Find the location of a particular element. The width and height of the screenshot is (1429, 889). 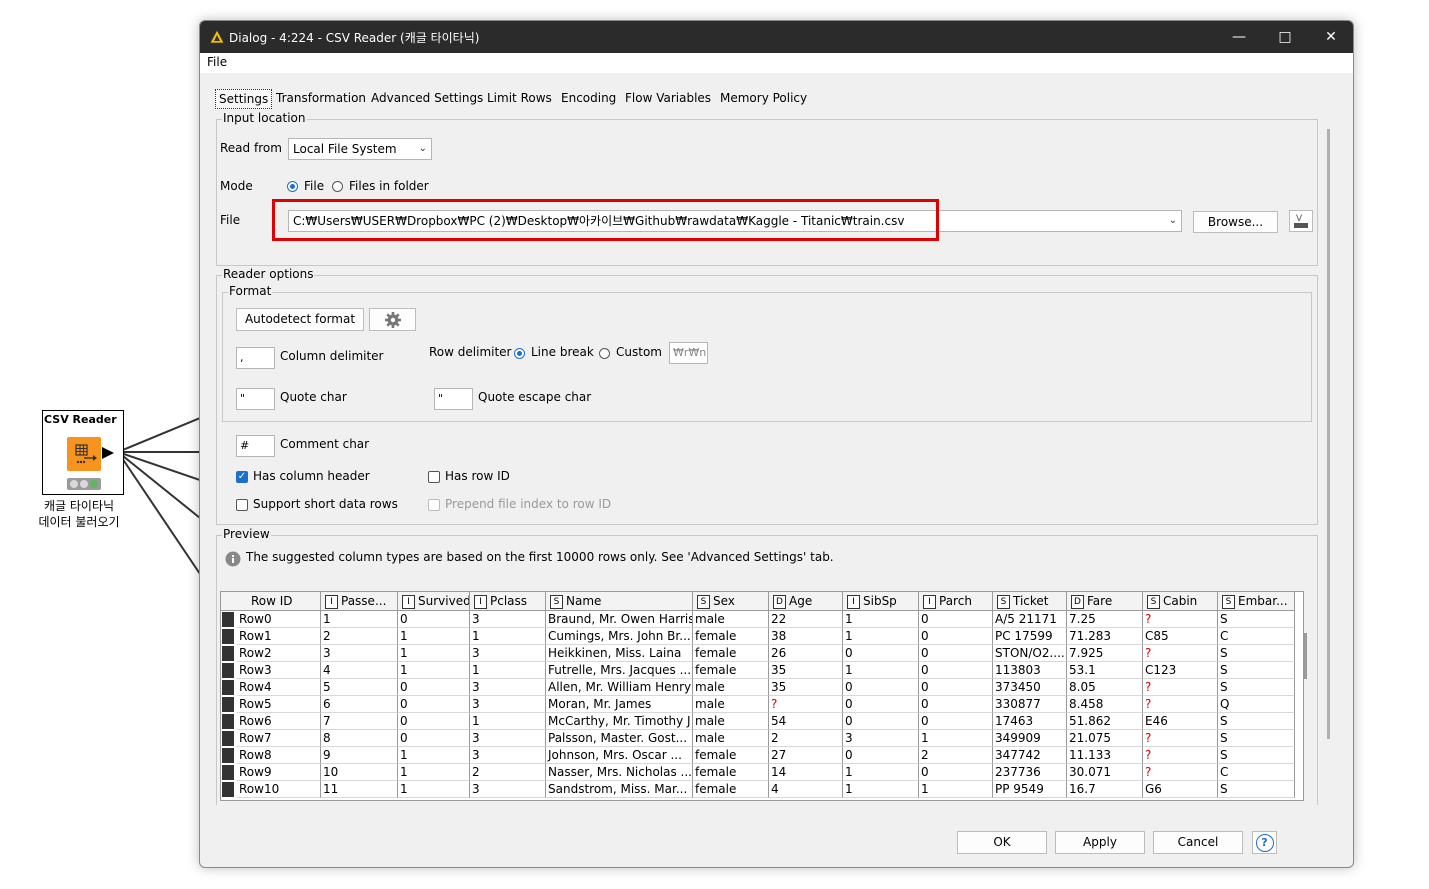

row-id-cell: Row6 is located at coordinates (279, 721).